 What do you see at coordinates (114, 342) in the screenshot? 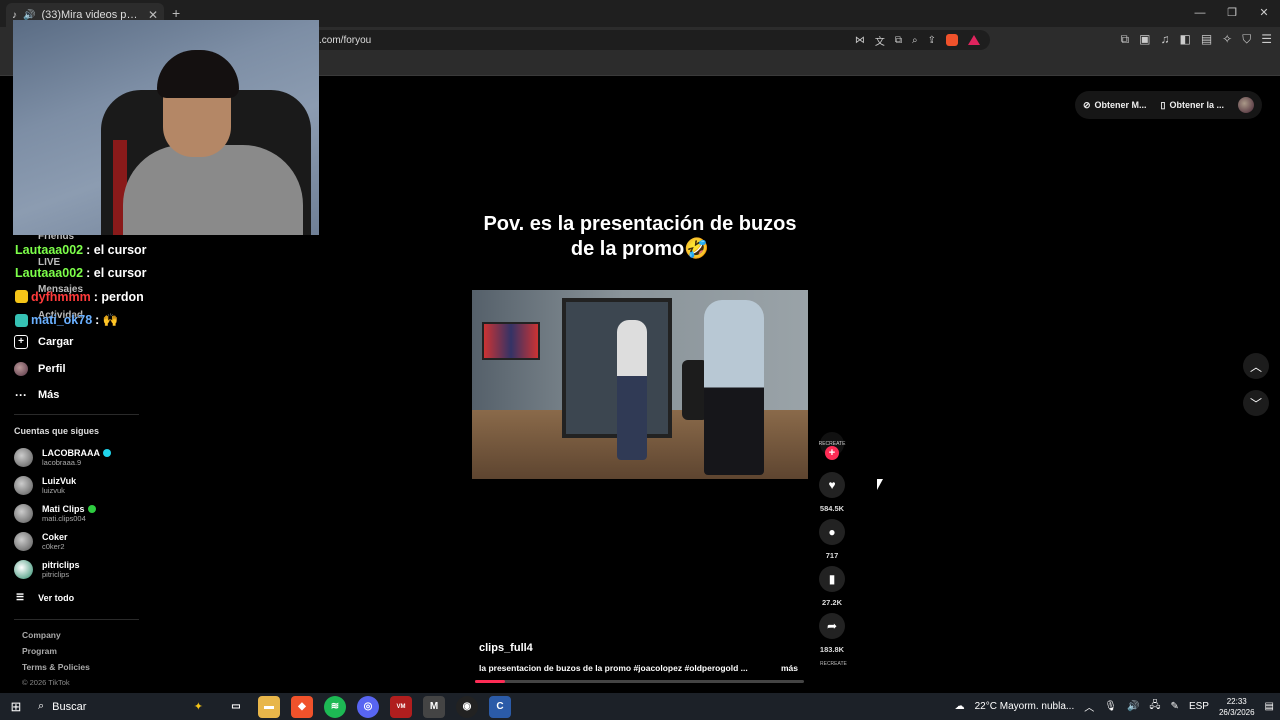
I see `sidebar-item-upload: + Cargar` at bounding box center [114, 342].